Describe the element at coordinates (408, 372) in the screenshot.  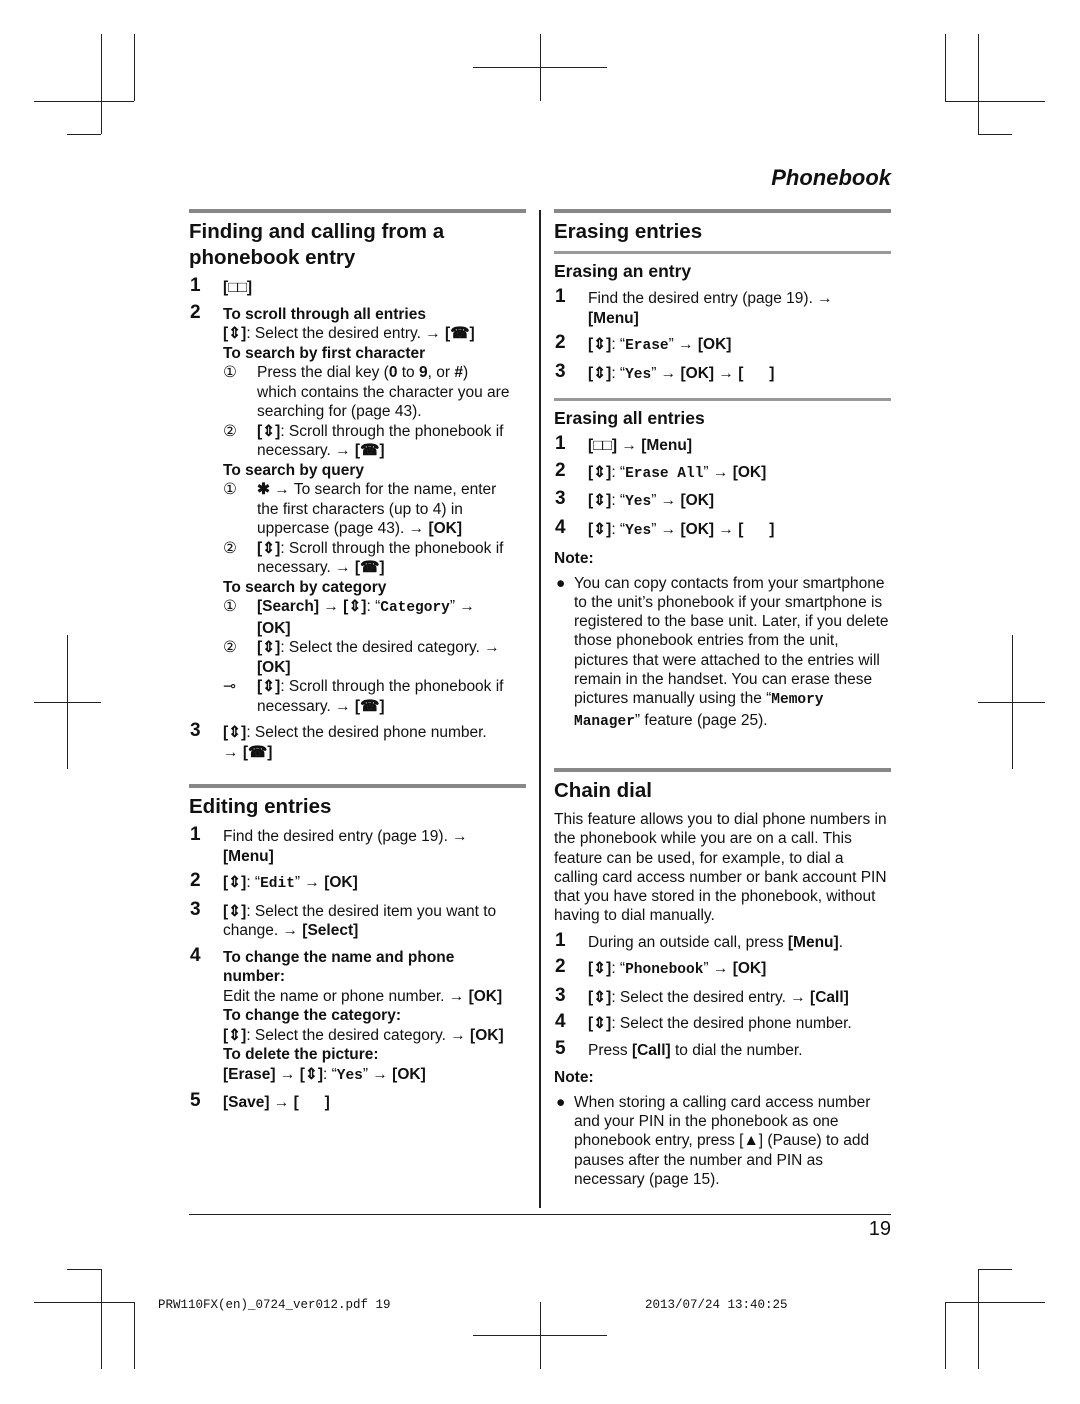
I see `text: to` at that location.